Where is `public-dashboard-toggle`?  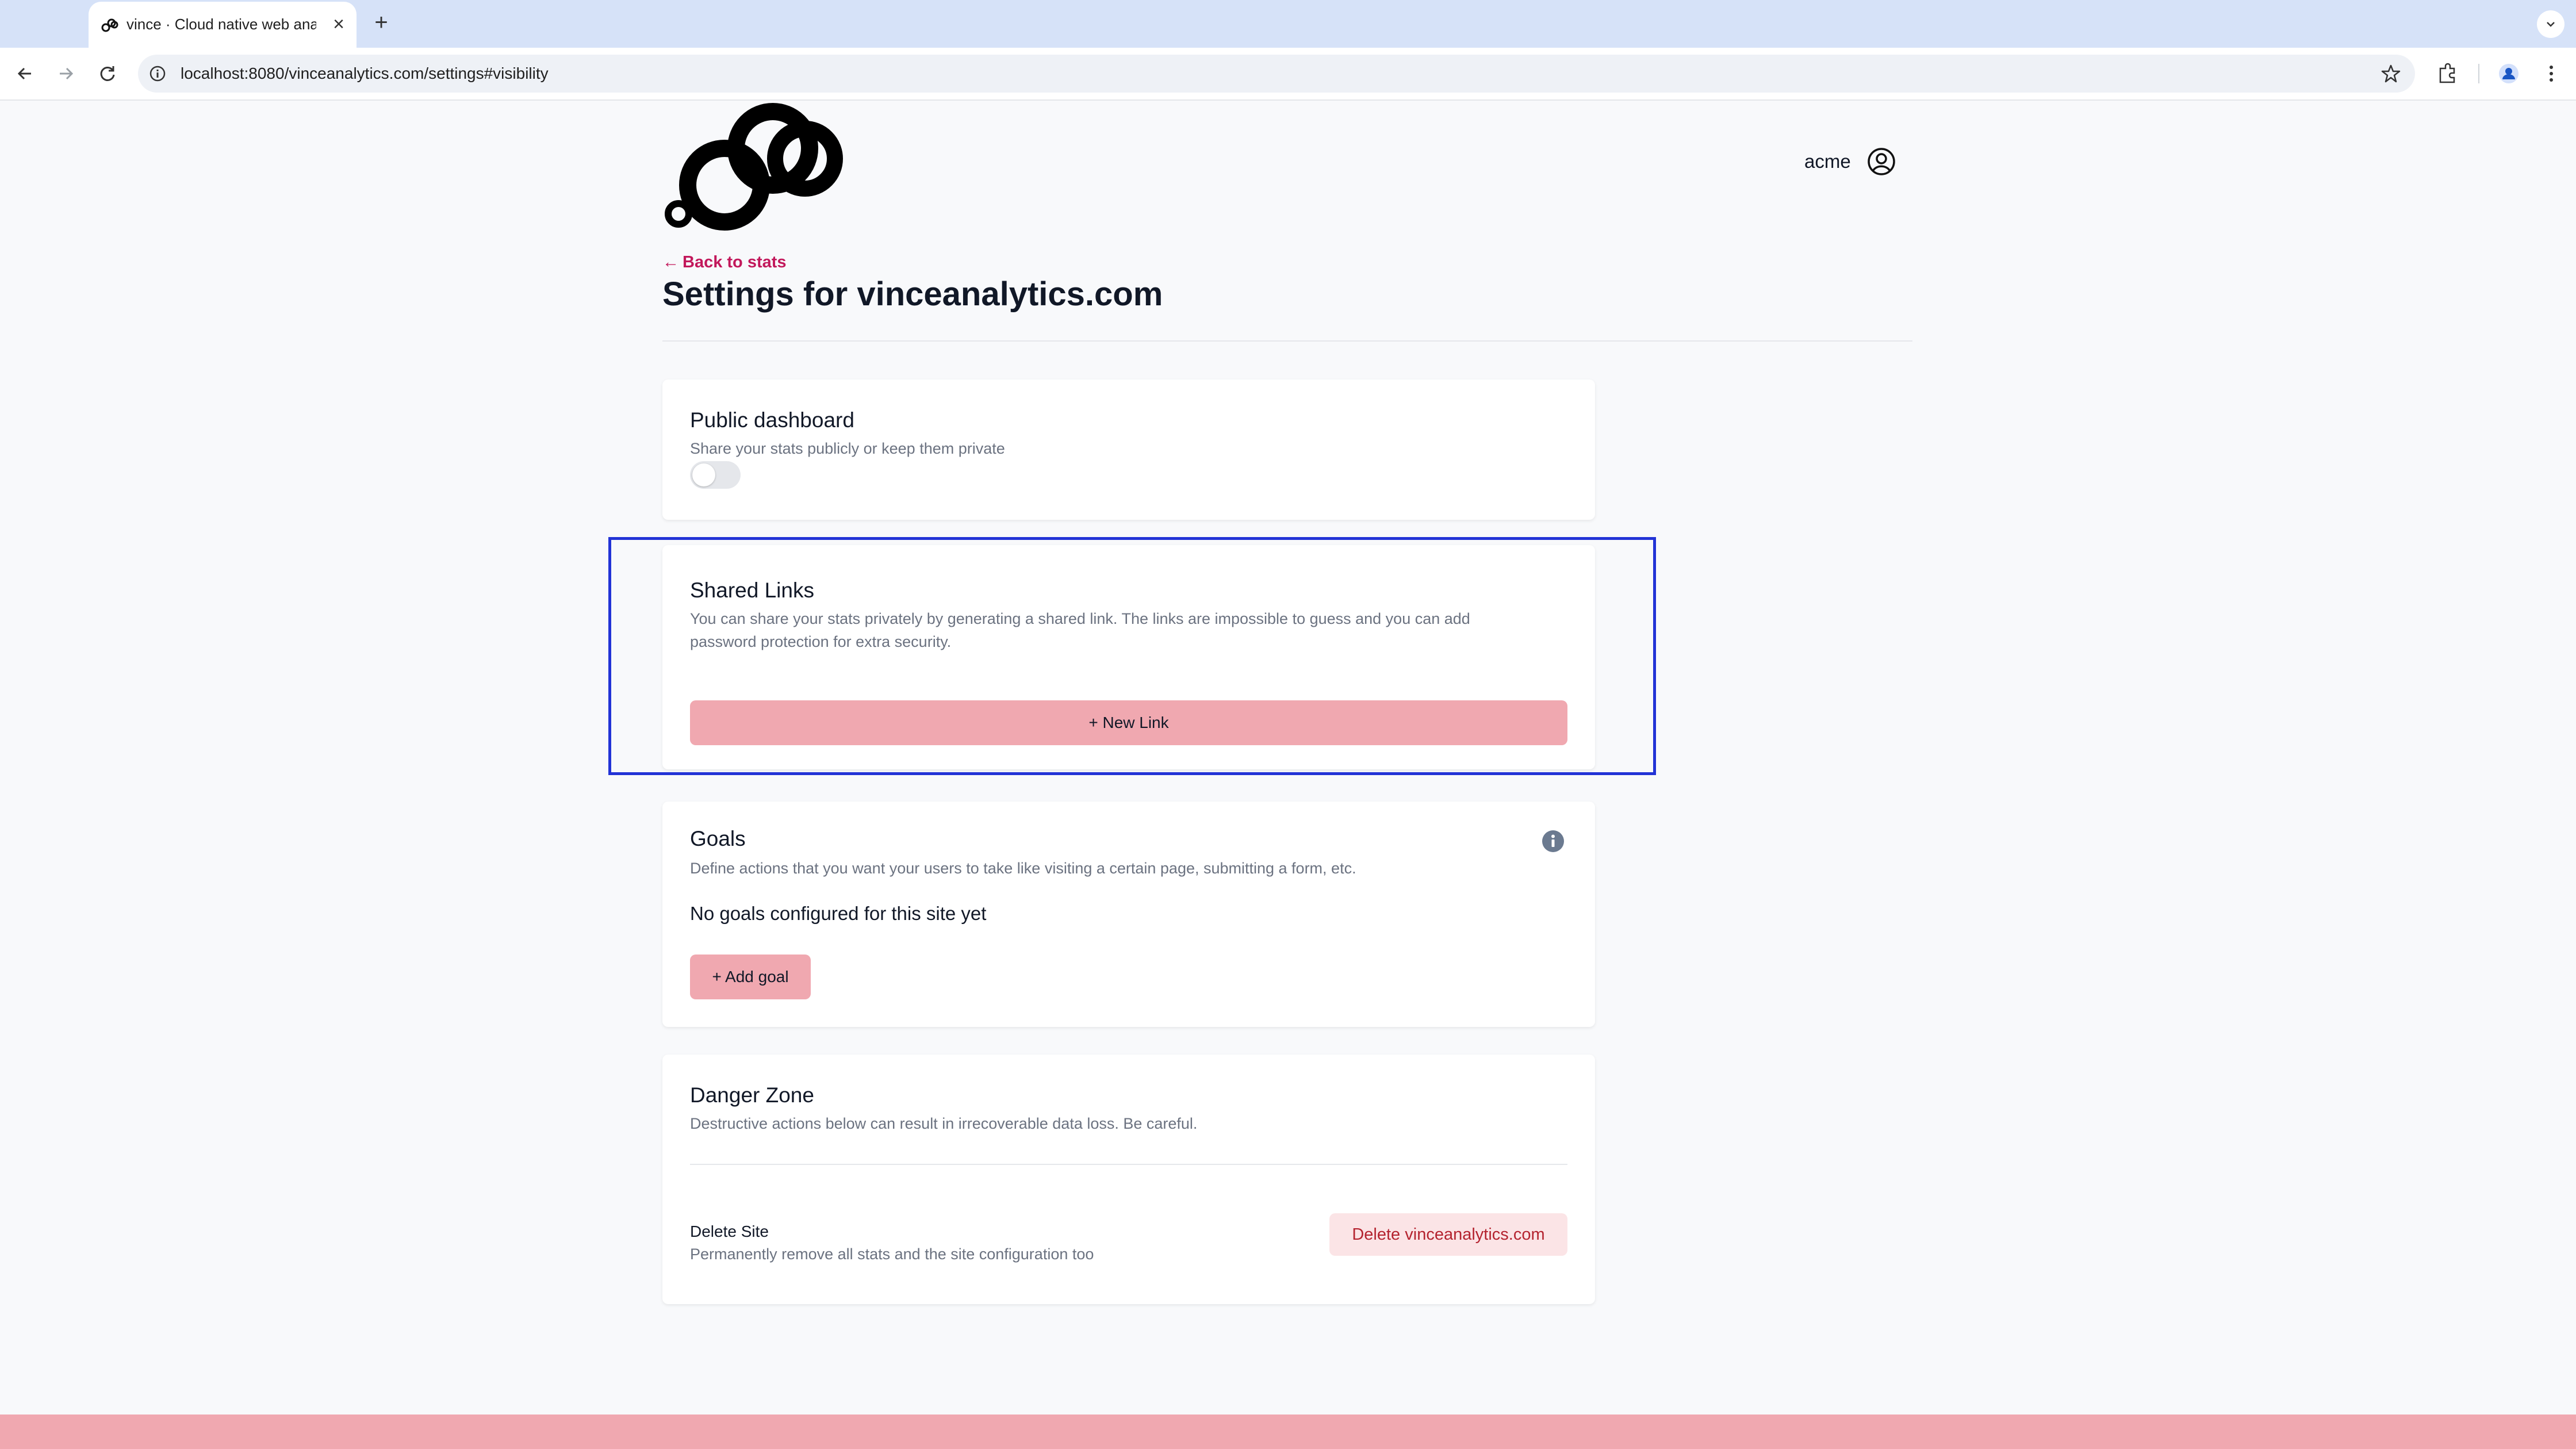
public-dashboard-toggle is located at coordinates (715, 475).